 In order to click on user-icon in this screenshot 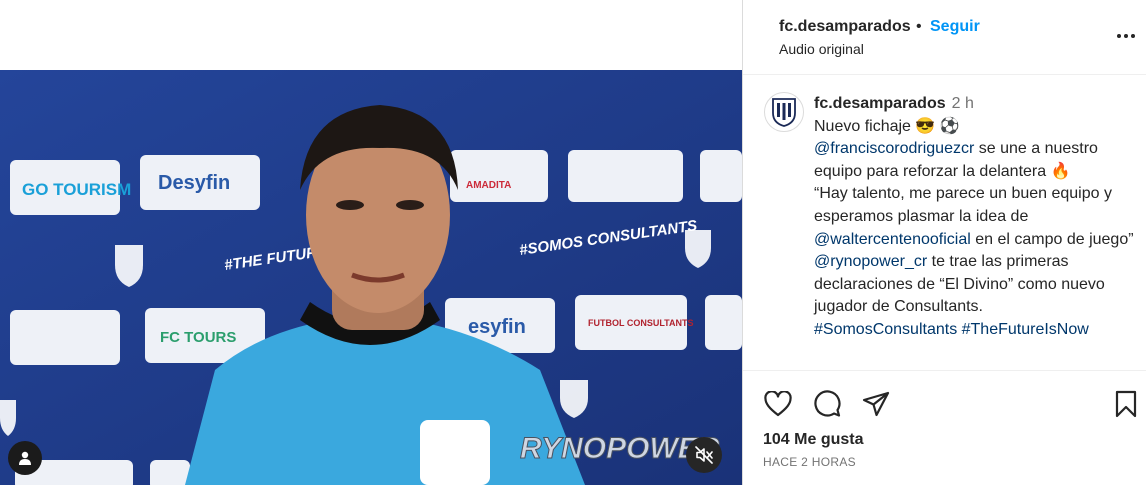, I will do `click(25, 458)`.